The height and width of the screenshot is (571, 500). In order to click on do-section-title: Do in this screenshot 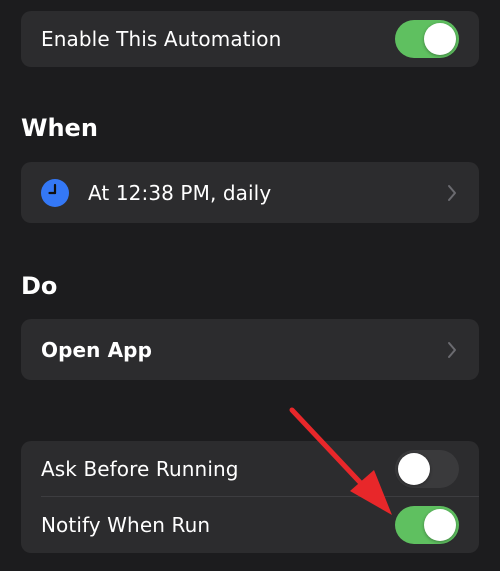, I will do `click(39, 286)`.